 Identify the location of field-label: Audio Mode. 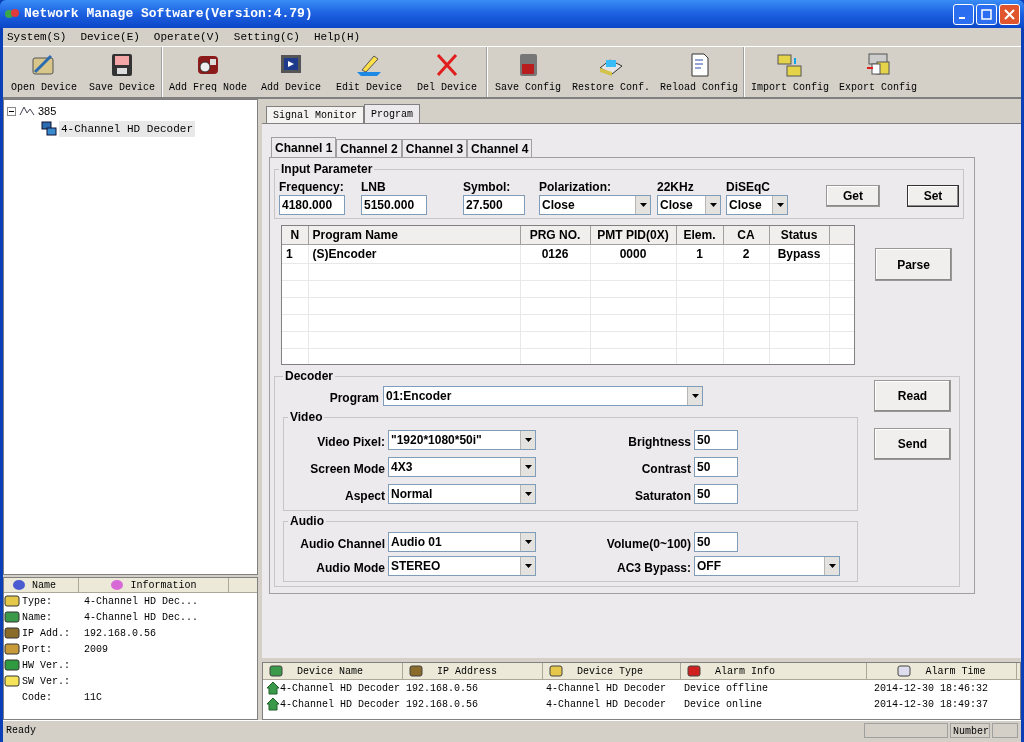
(350, 568).